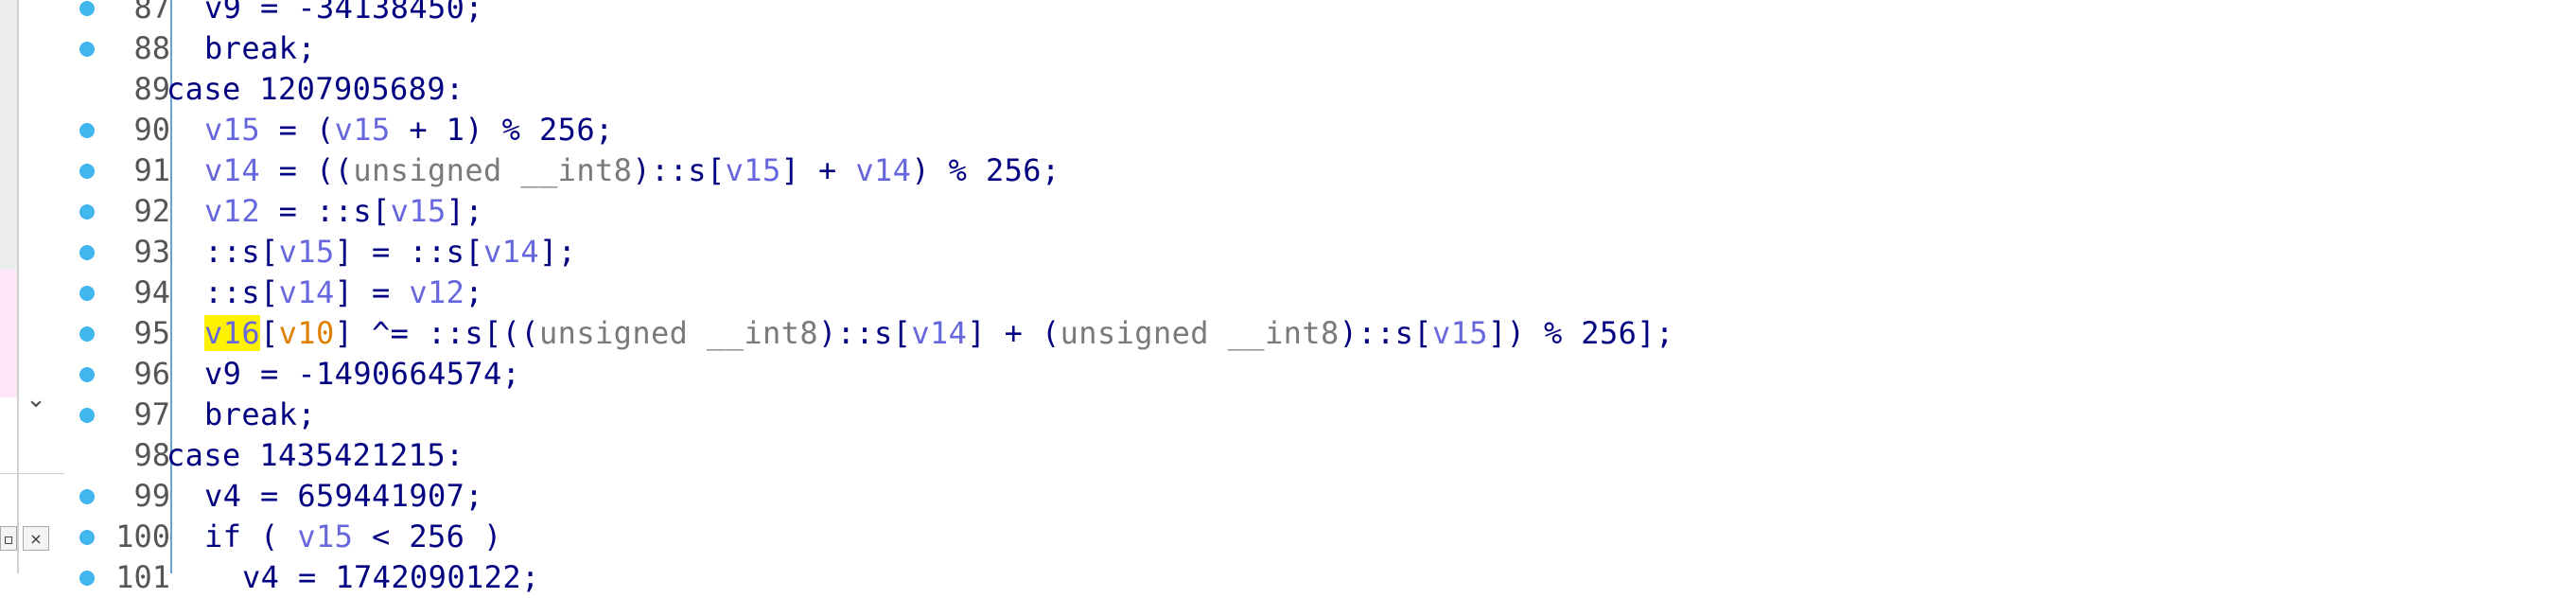  What do you see at coordinates (152, 211) in the screenshot?
I see `line-number: 92` at bounding box center [152, 211].